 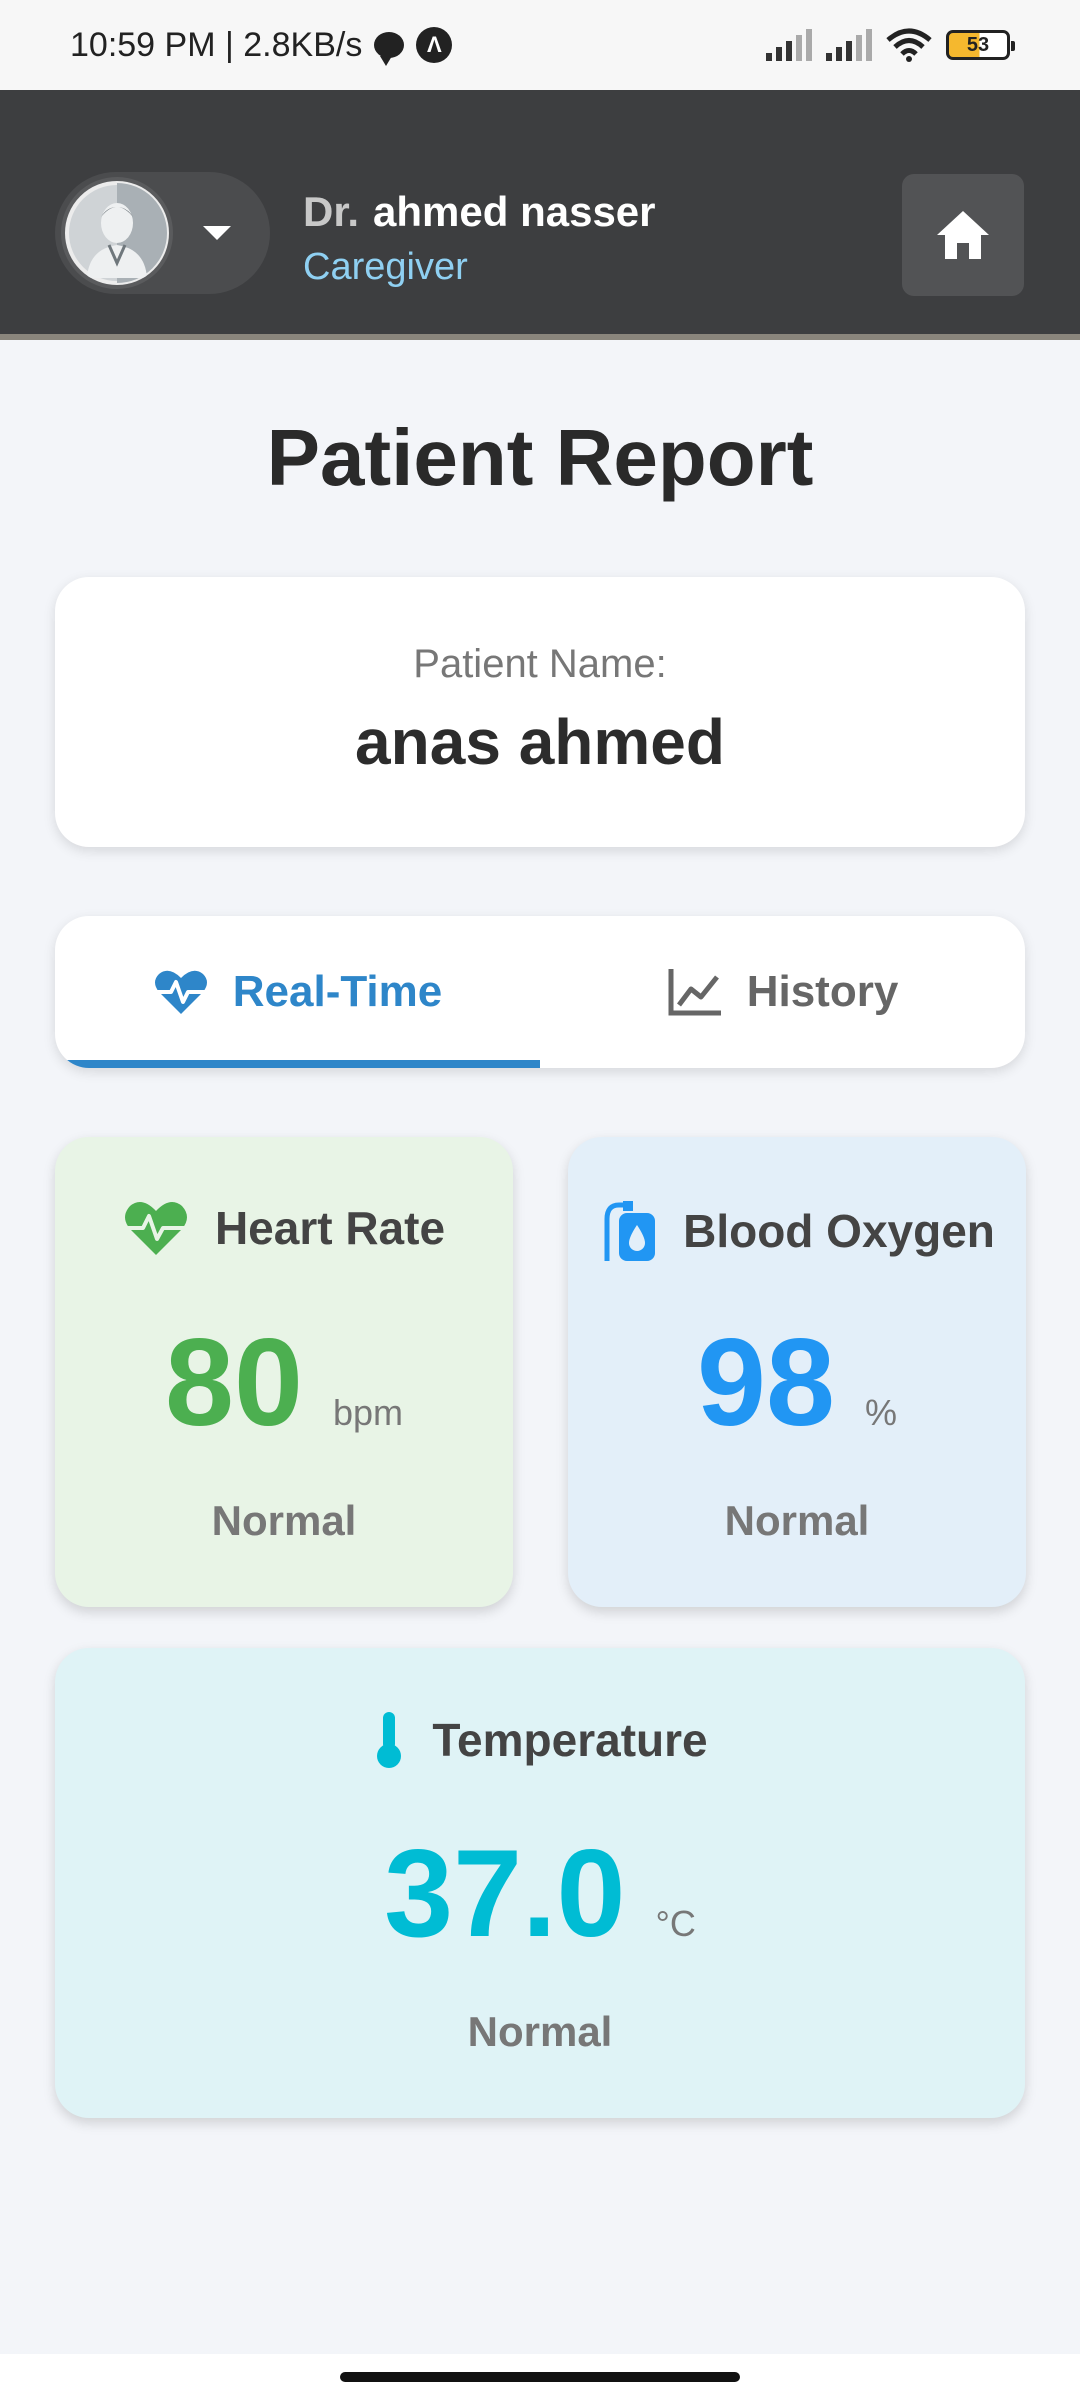 I want to click on page-title: Patient Report, so click(x=540, y=457).